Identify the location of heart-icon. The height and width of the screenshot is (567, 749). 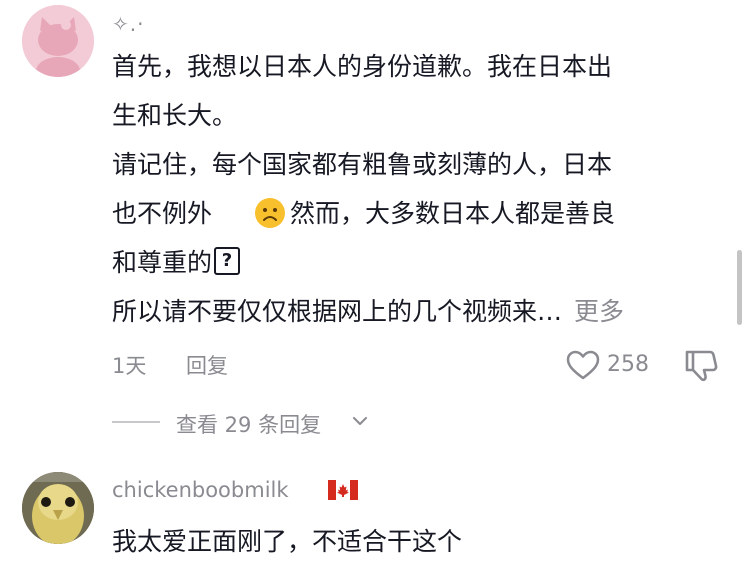
(583, 365).